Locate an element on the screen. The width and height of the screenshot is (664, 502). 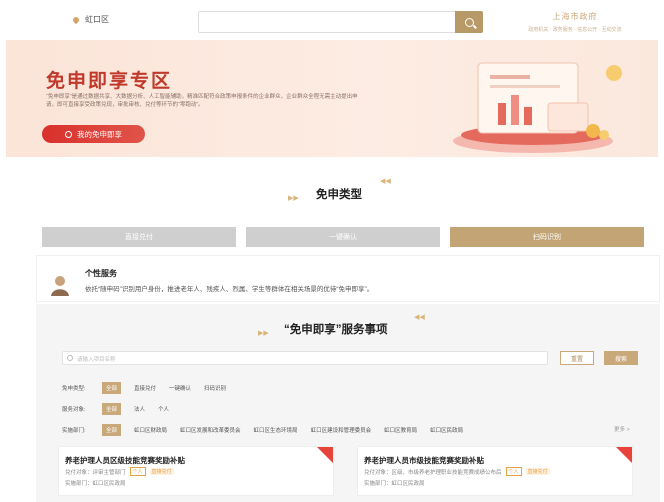
person-avatar-icon is located at coordinates (60, 286).